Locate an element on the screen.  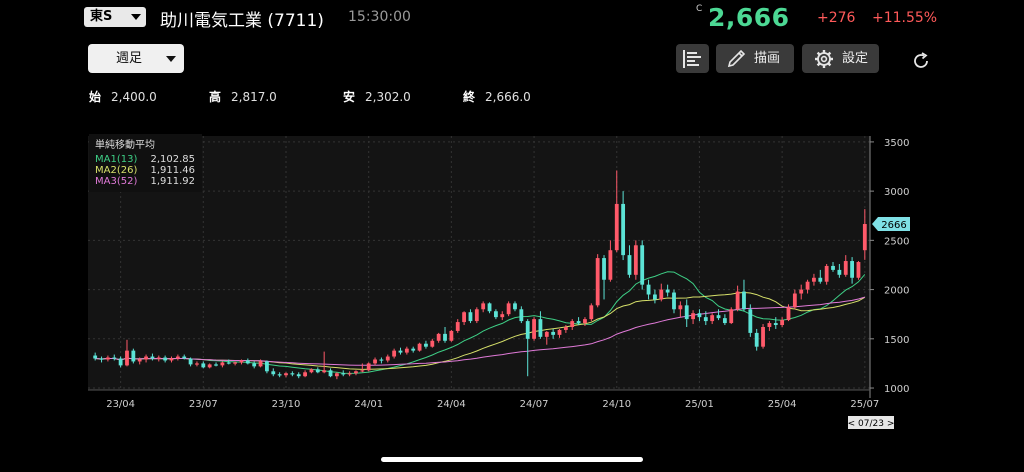
ohlc-open: 始 2,400.0 is located at coordinates (123, 96).